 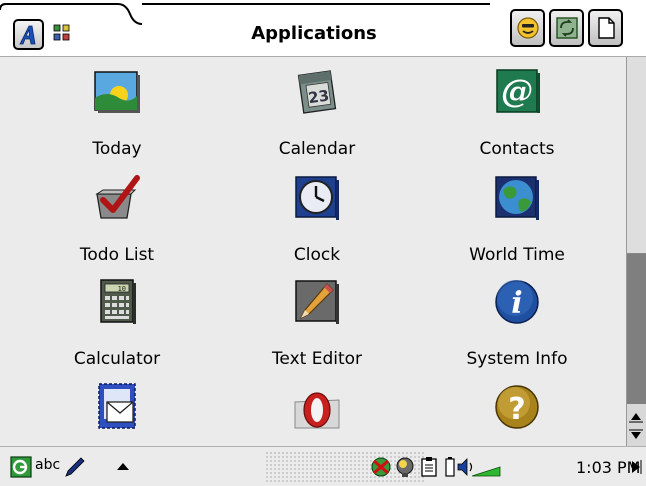 What do you see at coordinates (317, 255) in the screenshot?
I see `app-label: Clock` at bounding box center [317, 255].